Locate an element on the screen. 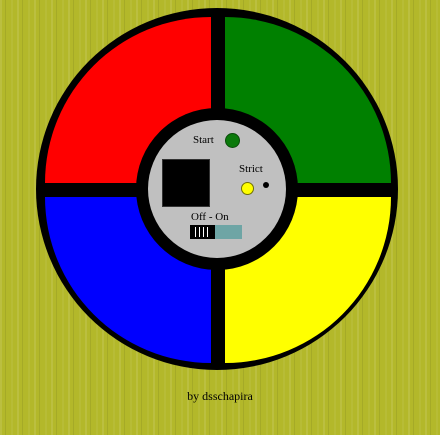 This screenshot has height=435, width=440. strict-button is located at coordinates (247, 188).